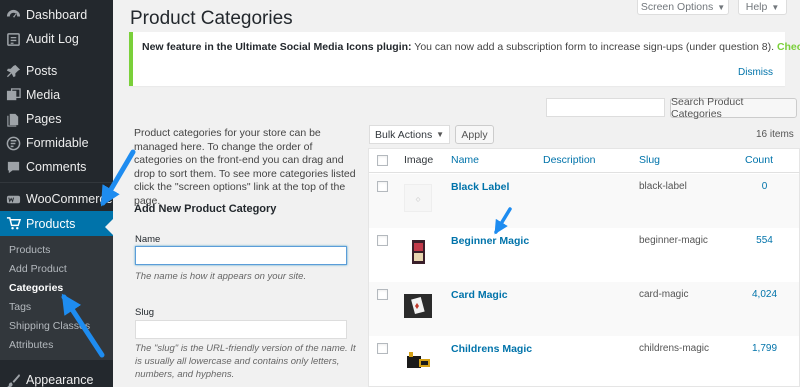 Image resolution: width=800 pixels, height=387 pixels. I want to click on formidable-icon, so click(13, 143).